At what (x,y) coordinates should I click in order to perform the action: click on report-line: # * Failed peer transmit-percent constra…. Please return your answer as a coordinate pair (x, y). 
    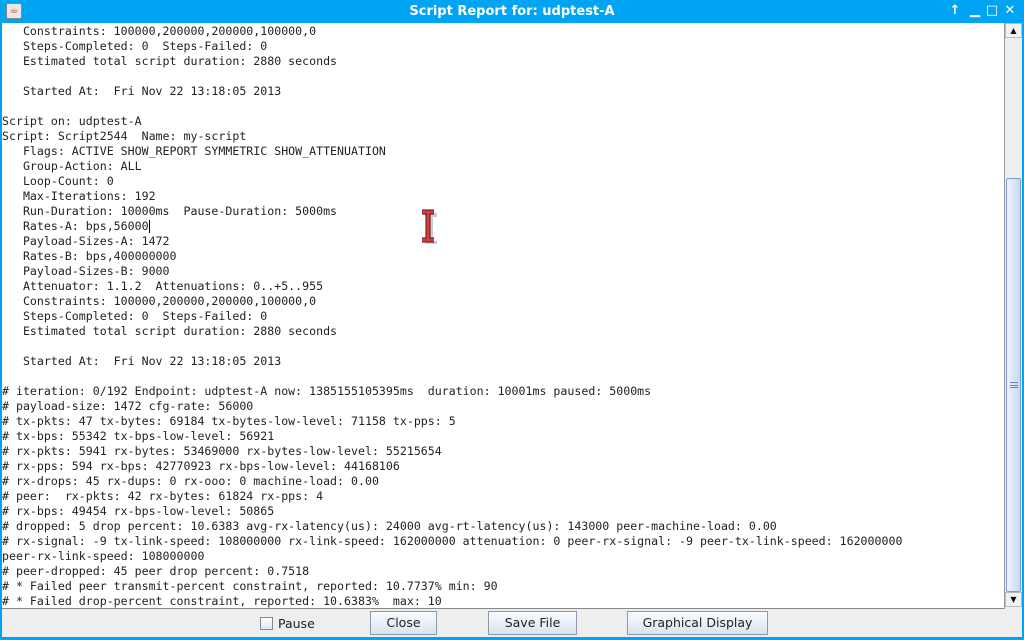
    Looking at the image, I should click on (250, 586).